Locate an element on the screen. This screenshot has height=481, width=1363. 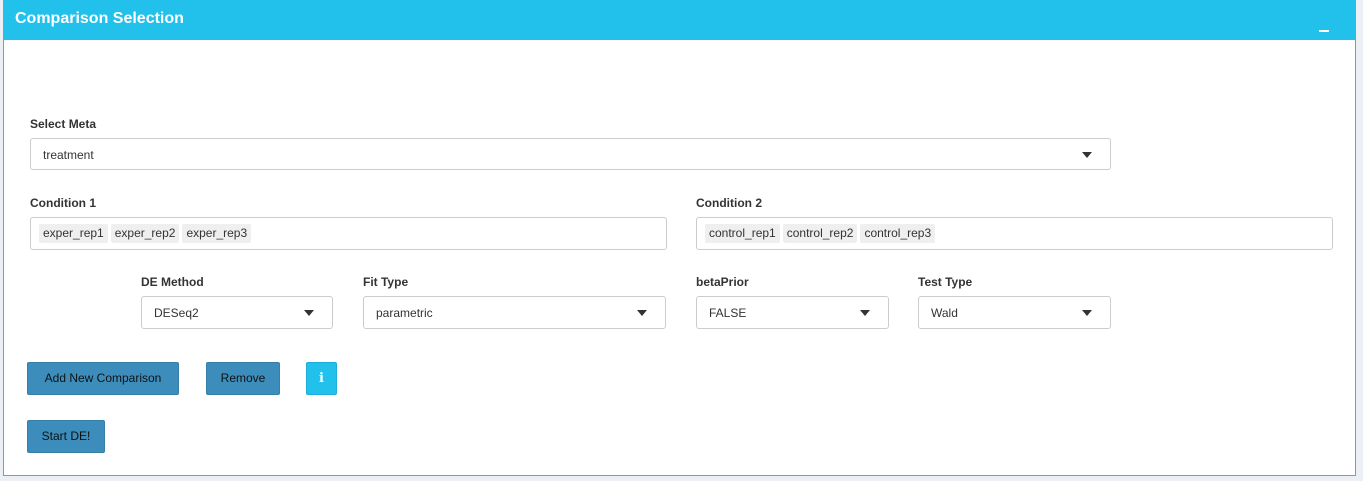
condition1-chip: exper_rep2 is located at coordinates (145, 233).